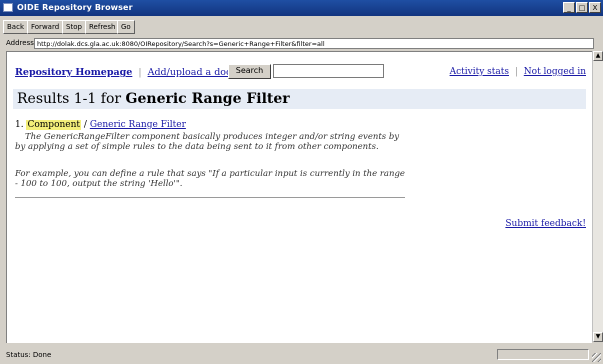 The image size is (603, 364). I want to click on status-panel, so click(543, 354).